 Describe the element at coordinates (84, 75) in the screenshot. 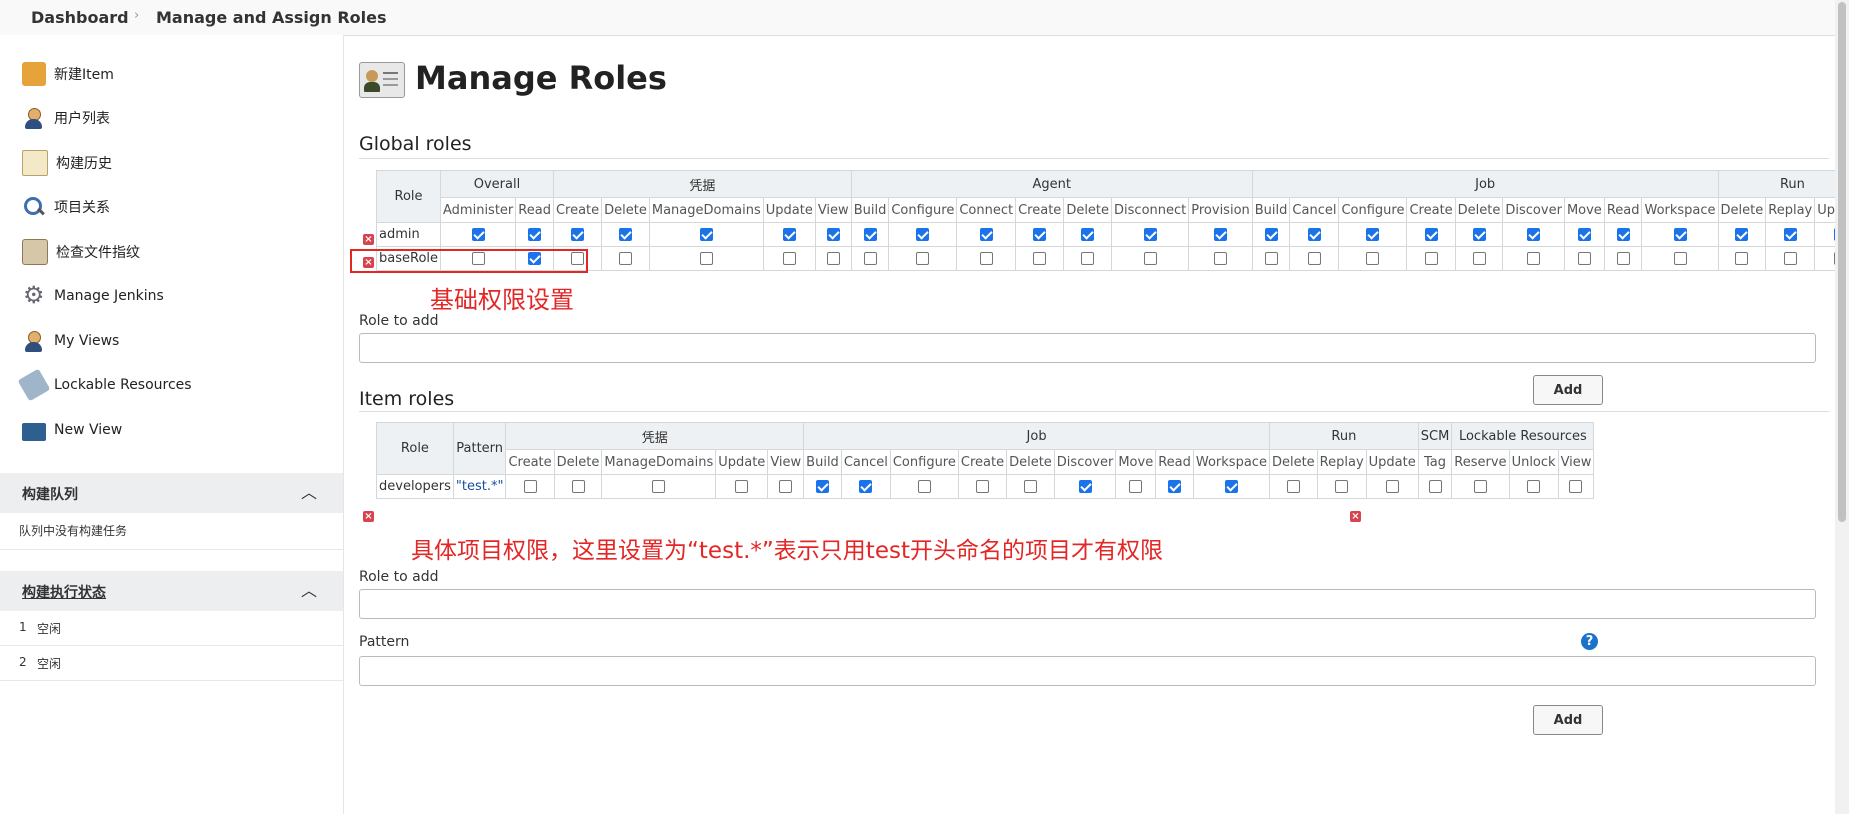

I see `sidebar-item-label: 新建Item` at that location.